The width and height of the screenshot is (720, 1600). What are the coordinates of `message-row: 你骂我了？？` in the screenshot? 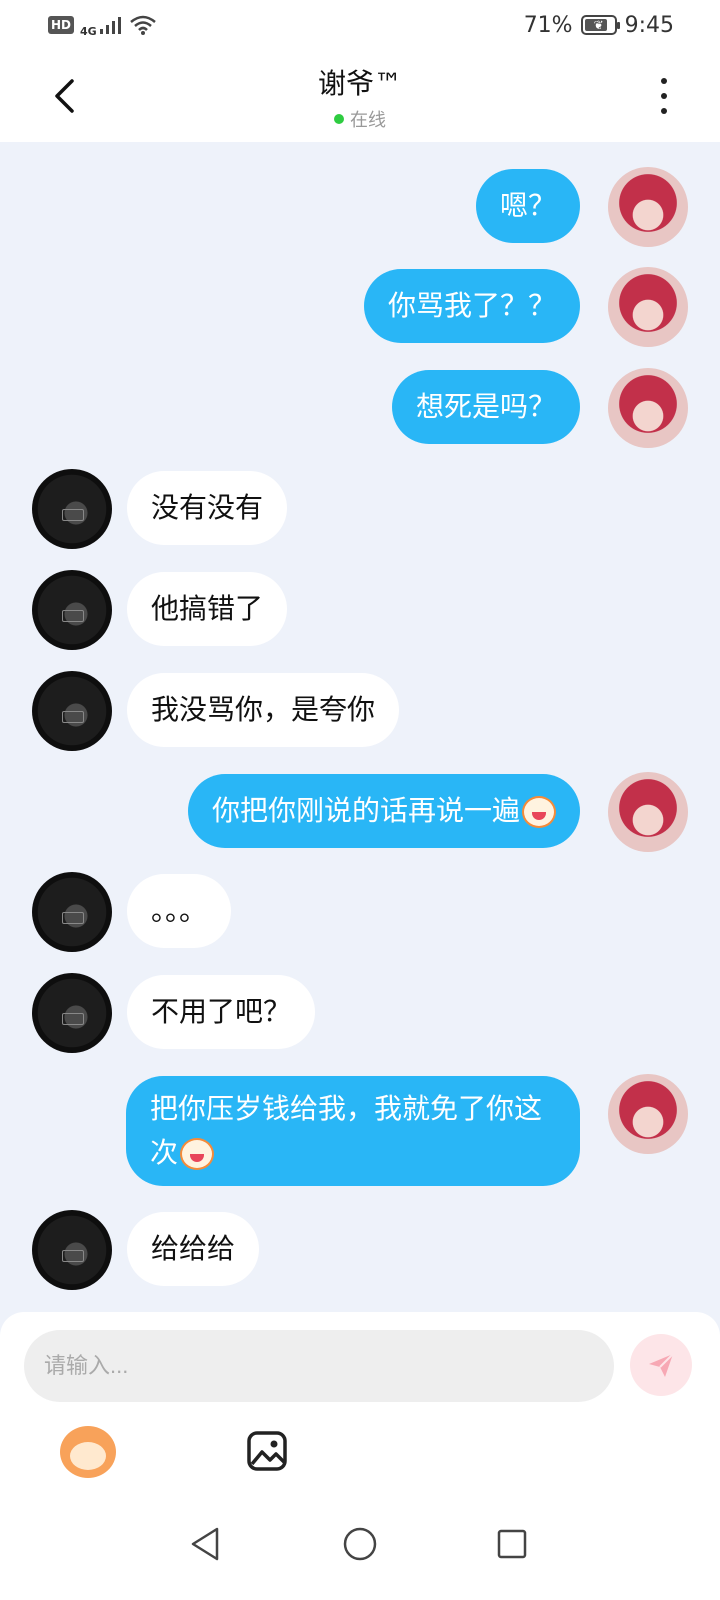 It's located at (360, 307).